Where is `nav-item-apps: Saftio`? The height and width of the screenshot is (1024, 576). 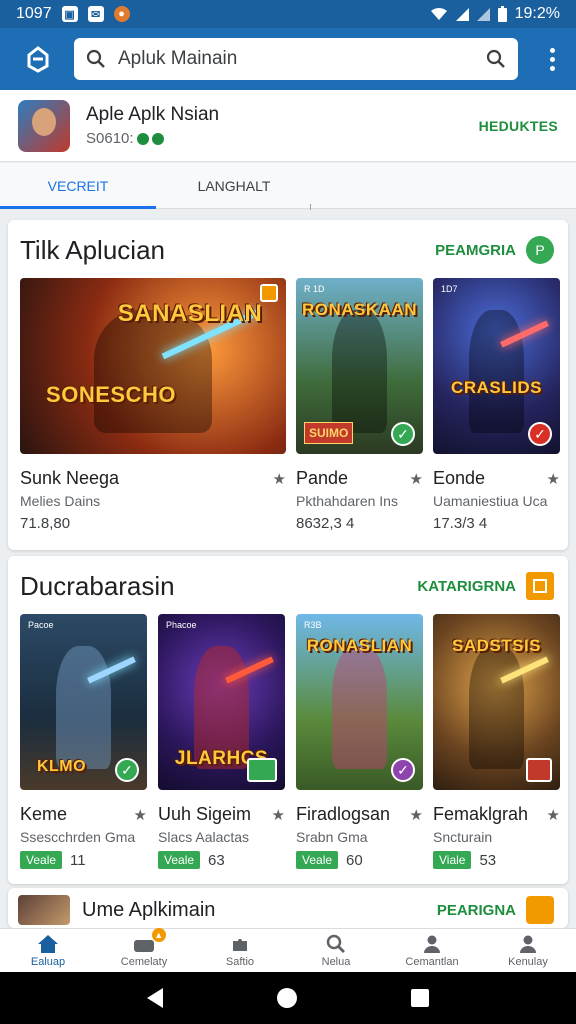
nav-item-apps: Saftio is located at coordinates (240, 950).